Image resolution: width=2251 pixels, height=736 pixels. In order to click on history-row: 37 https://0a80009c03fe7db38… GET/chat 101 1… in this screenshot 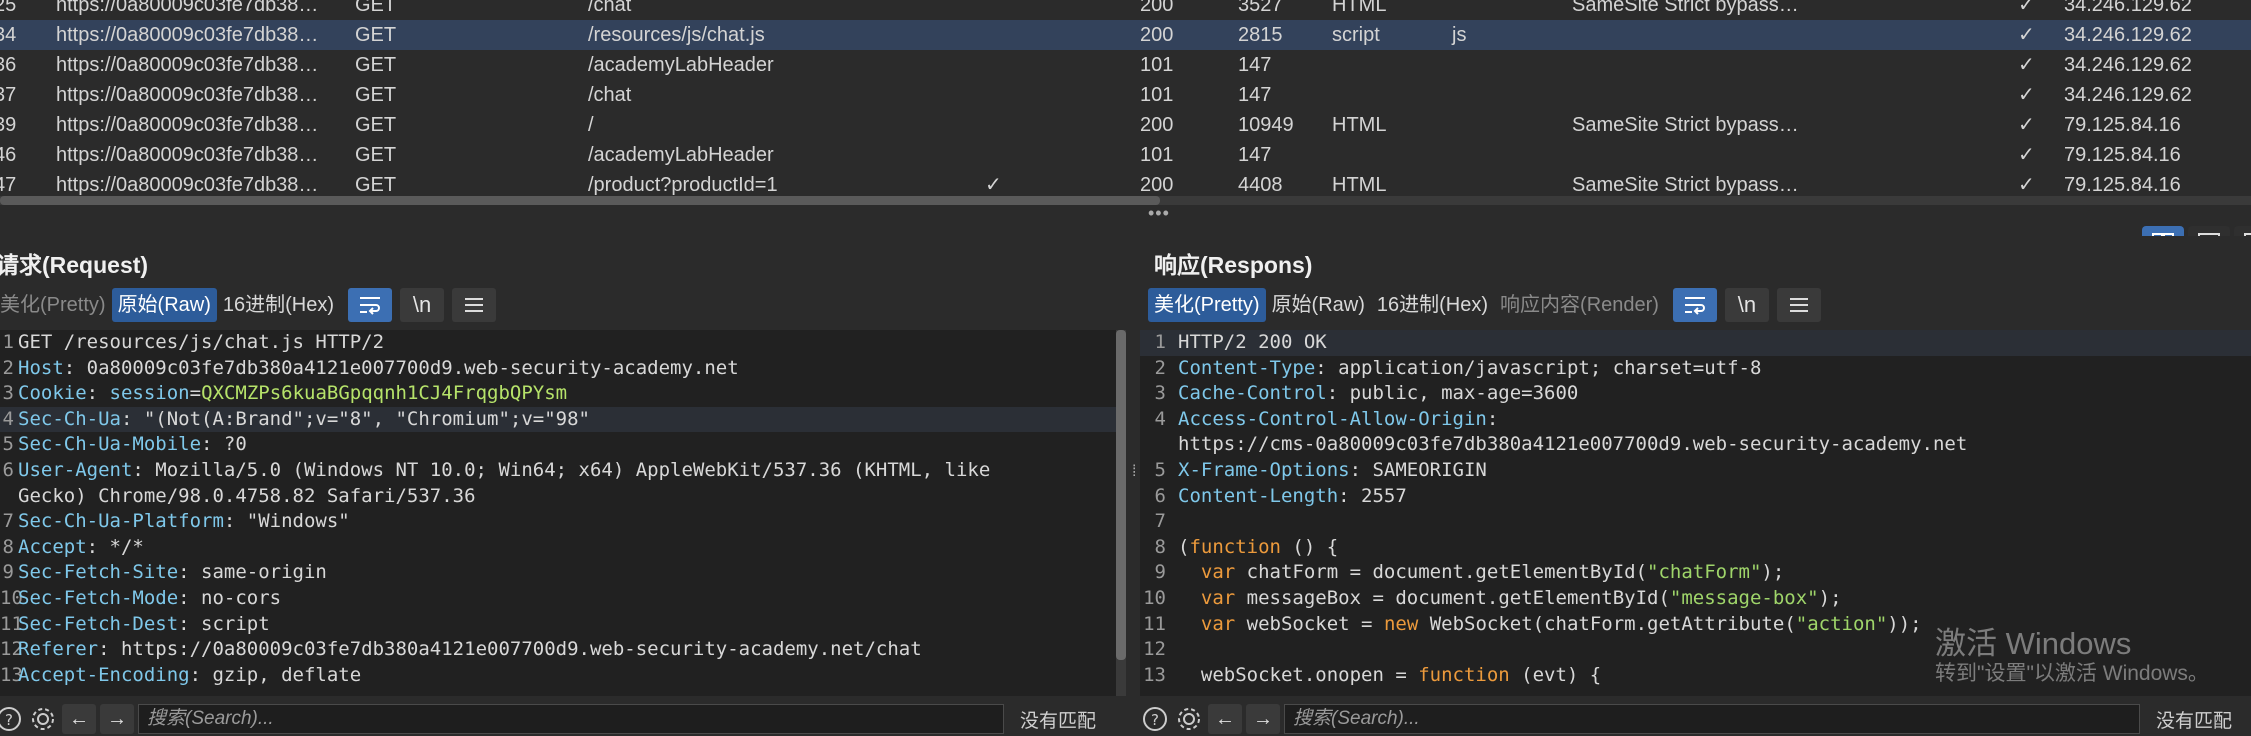, I will do `click(1125, 95)`.